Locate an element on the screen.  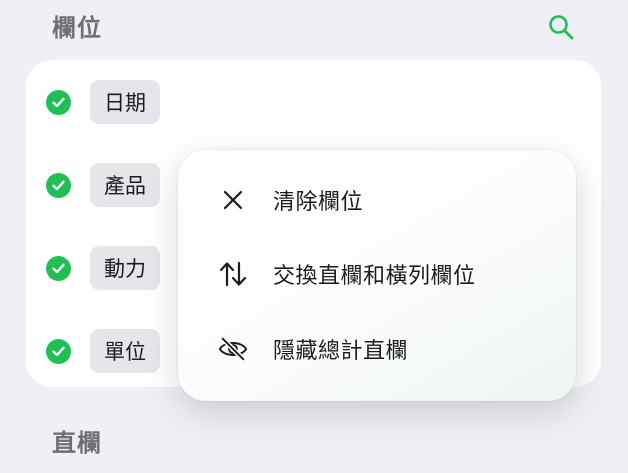
field-chip-power: 動力 is located at coordinates (125, 268).